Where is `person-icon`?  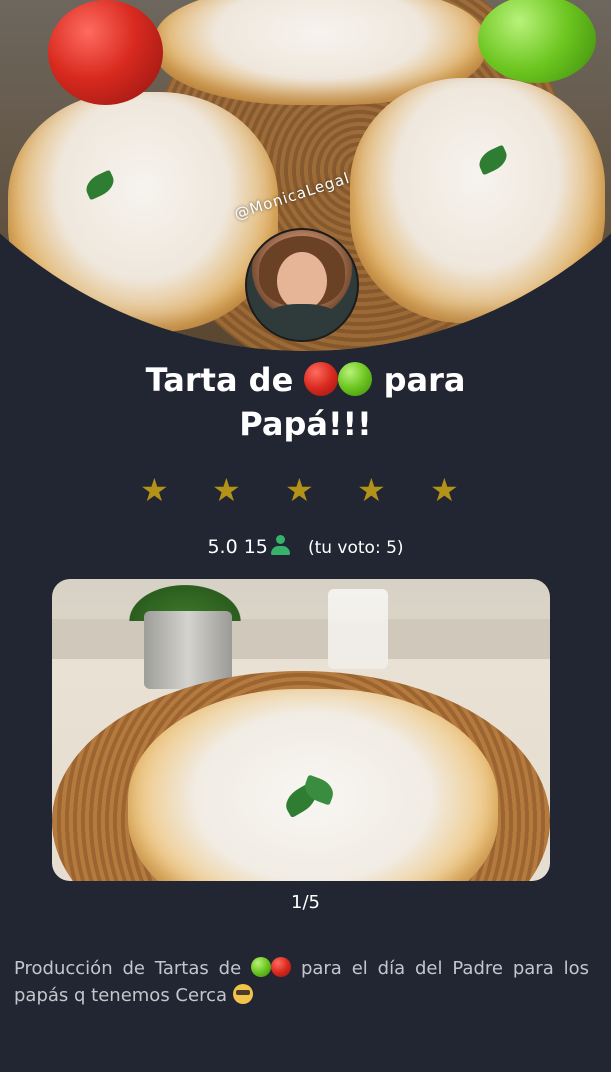
person-icon is located at coordinates (280, 545).